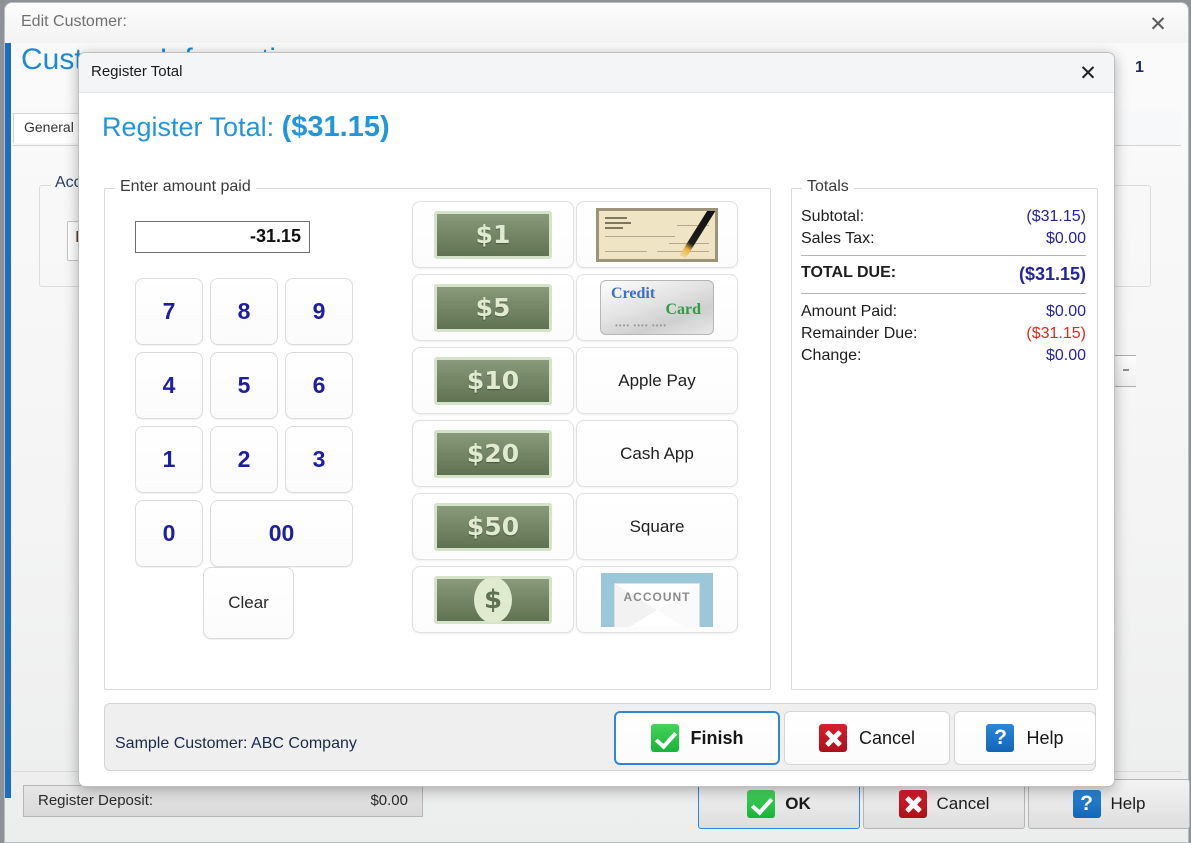  I want to click on denomination-button-exact-cash: $, so click(493, 599).